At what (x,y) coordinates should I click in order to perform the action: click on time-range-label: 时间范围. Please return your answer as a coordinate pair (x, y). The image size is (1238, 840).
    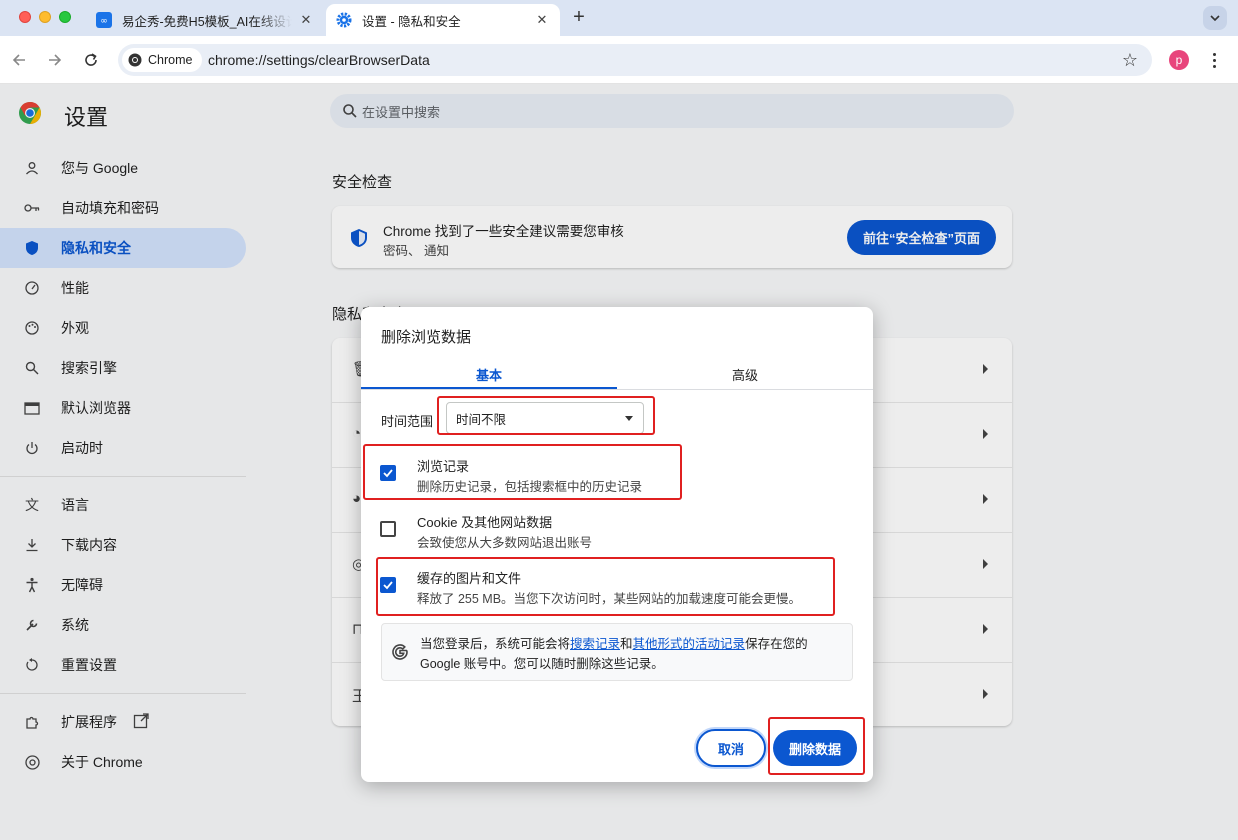
    Looking at the image, I should click on (407, 421).